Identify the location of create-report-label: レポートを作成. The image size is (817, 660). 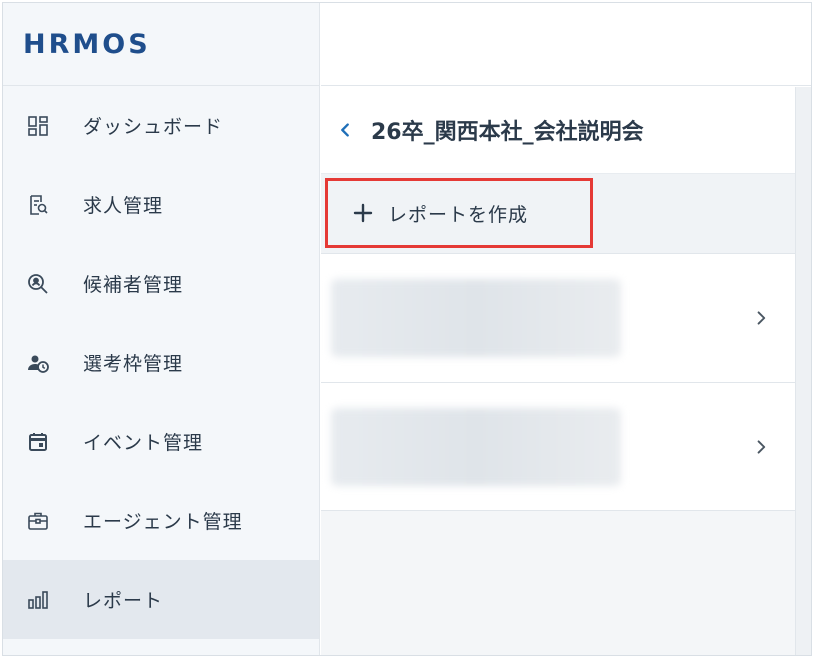
(458, 215).